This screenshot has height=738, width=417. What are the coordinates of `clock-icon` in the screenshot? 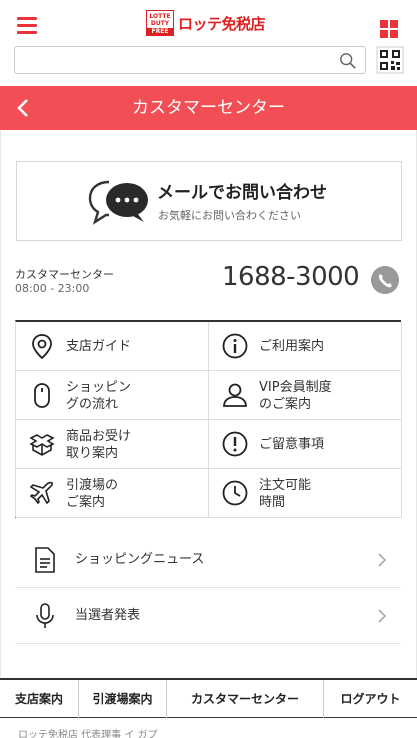 It's located at (235, 493).